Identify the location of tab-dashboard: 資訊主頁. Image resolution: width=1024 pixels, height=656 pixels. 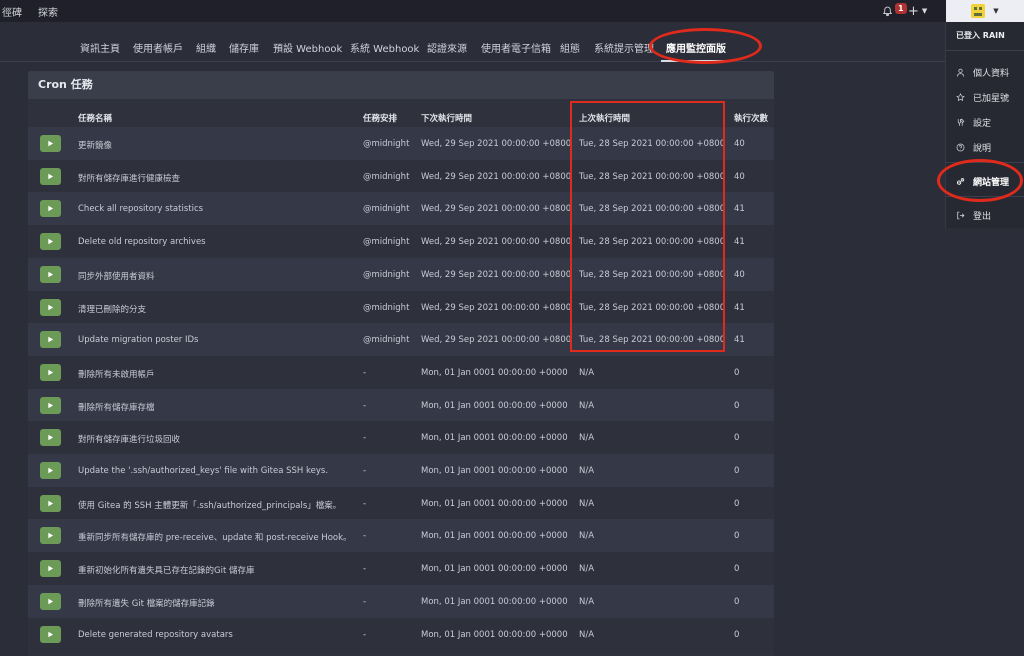
(100, 47).